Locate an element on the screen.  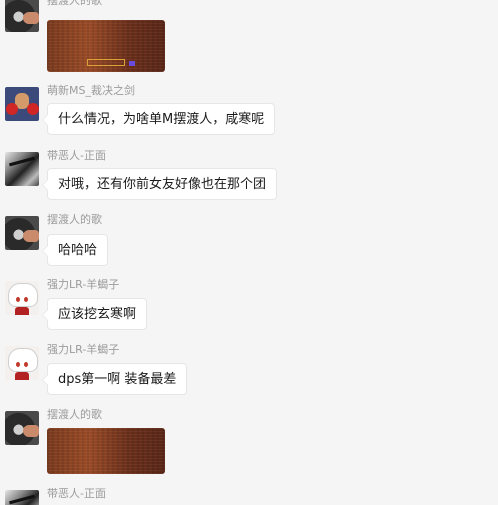
message-bubble: 哈哈哈 is located at coordinates (75, 250).